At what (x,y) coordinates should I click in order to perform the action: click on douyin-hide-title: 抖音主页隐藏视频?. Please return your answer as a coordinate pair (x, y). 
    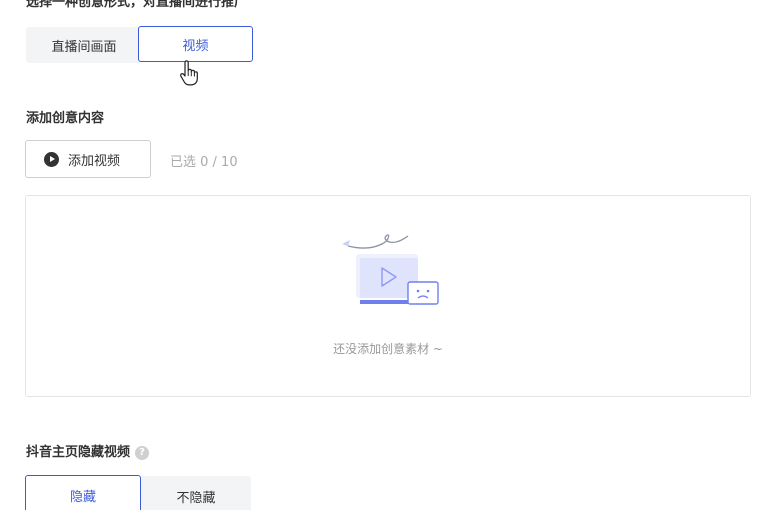
    Looking at the image, I should click on (88, 450).